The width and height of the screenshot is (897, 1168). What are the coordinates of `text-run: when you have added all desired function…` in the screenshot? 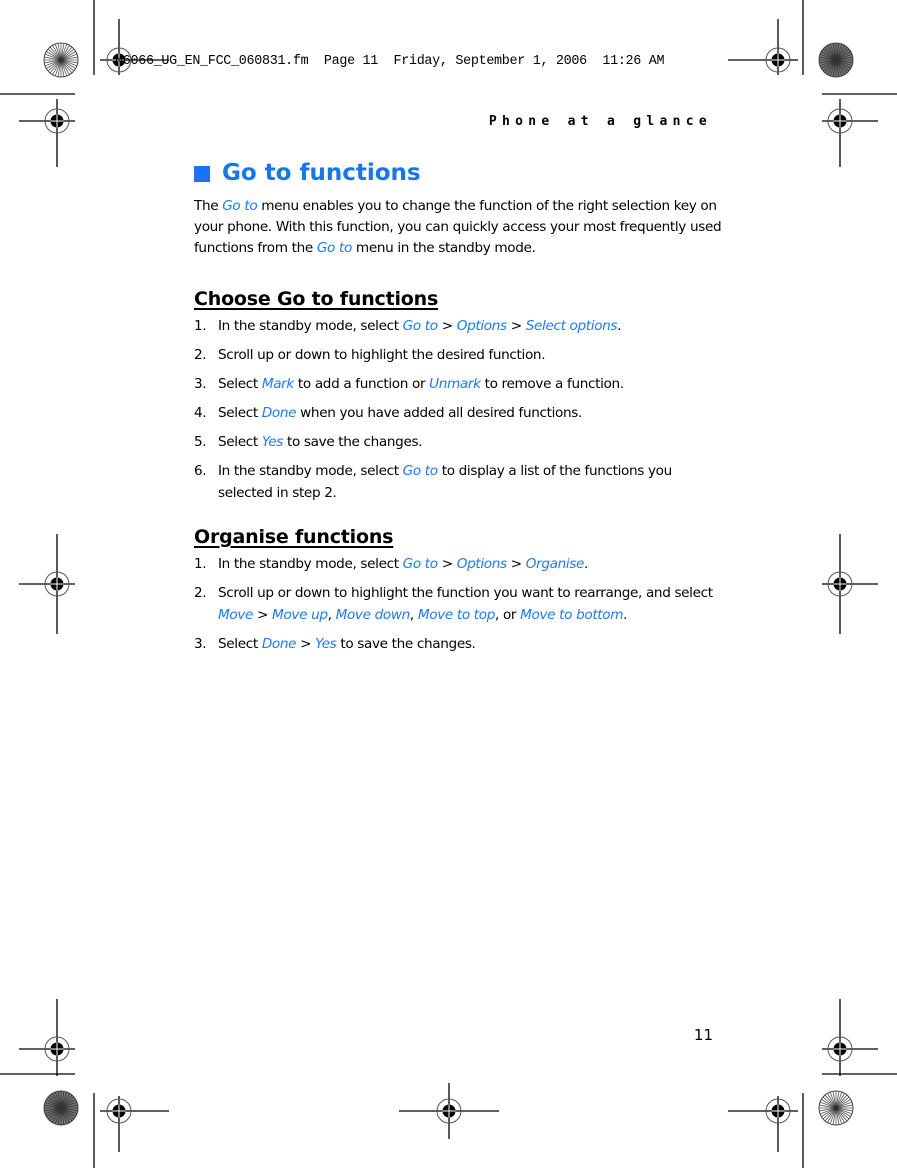 It's located at (439, 413).